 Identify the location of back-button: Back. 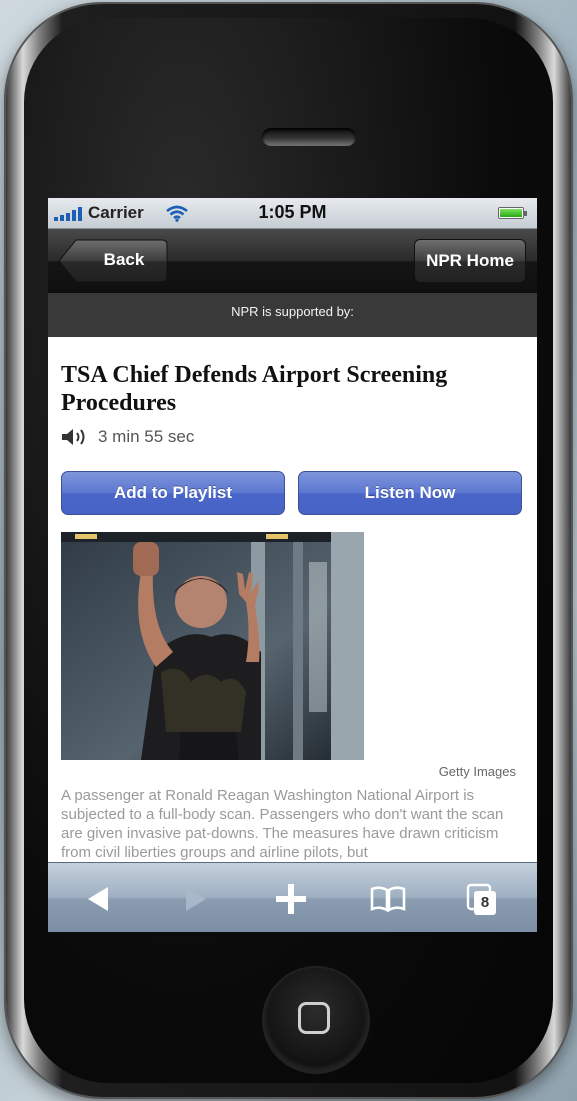
(113, 261).